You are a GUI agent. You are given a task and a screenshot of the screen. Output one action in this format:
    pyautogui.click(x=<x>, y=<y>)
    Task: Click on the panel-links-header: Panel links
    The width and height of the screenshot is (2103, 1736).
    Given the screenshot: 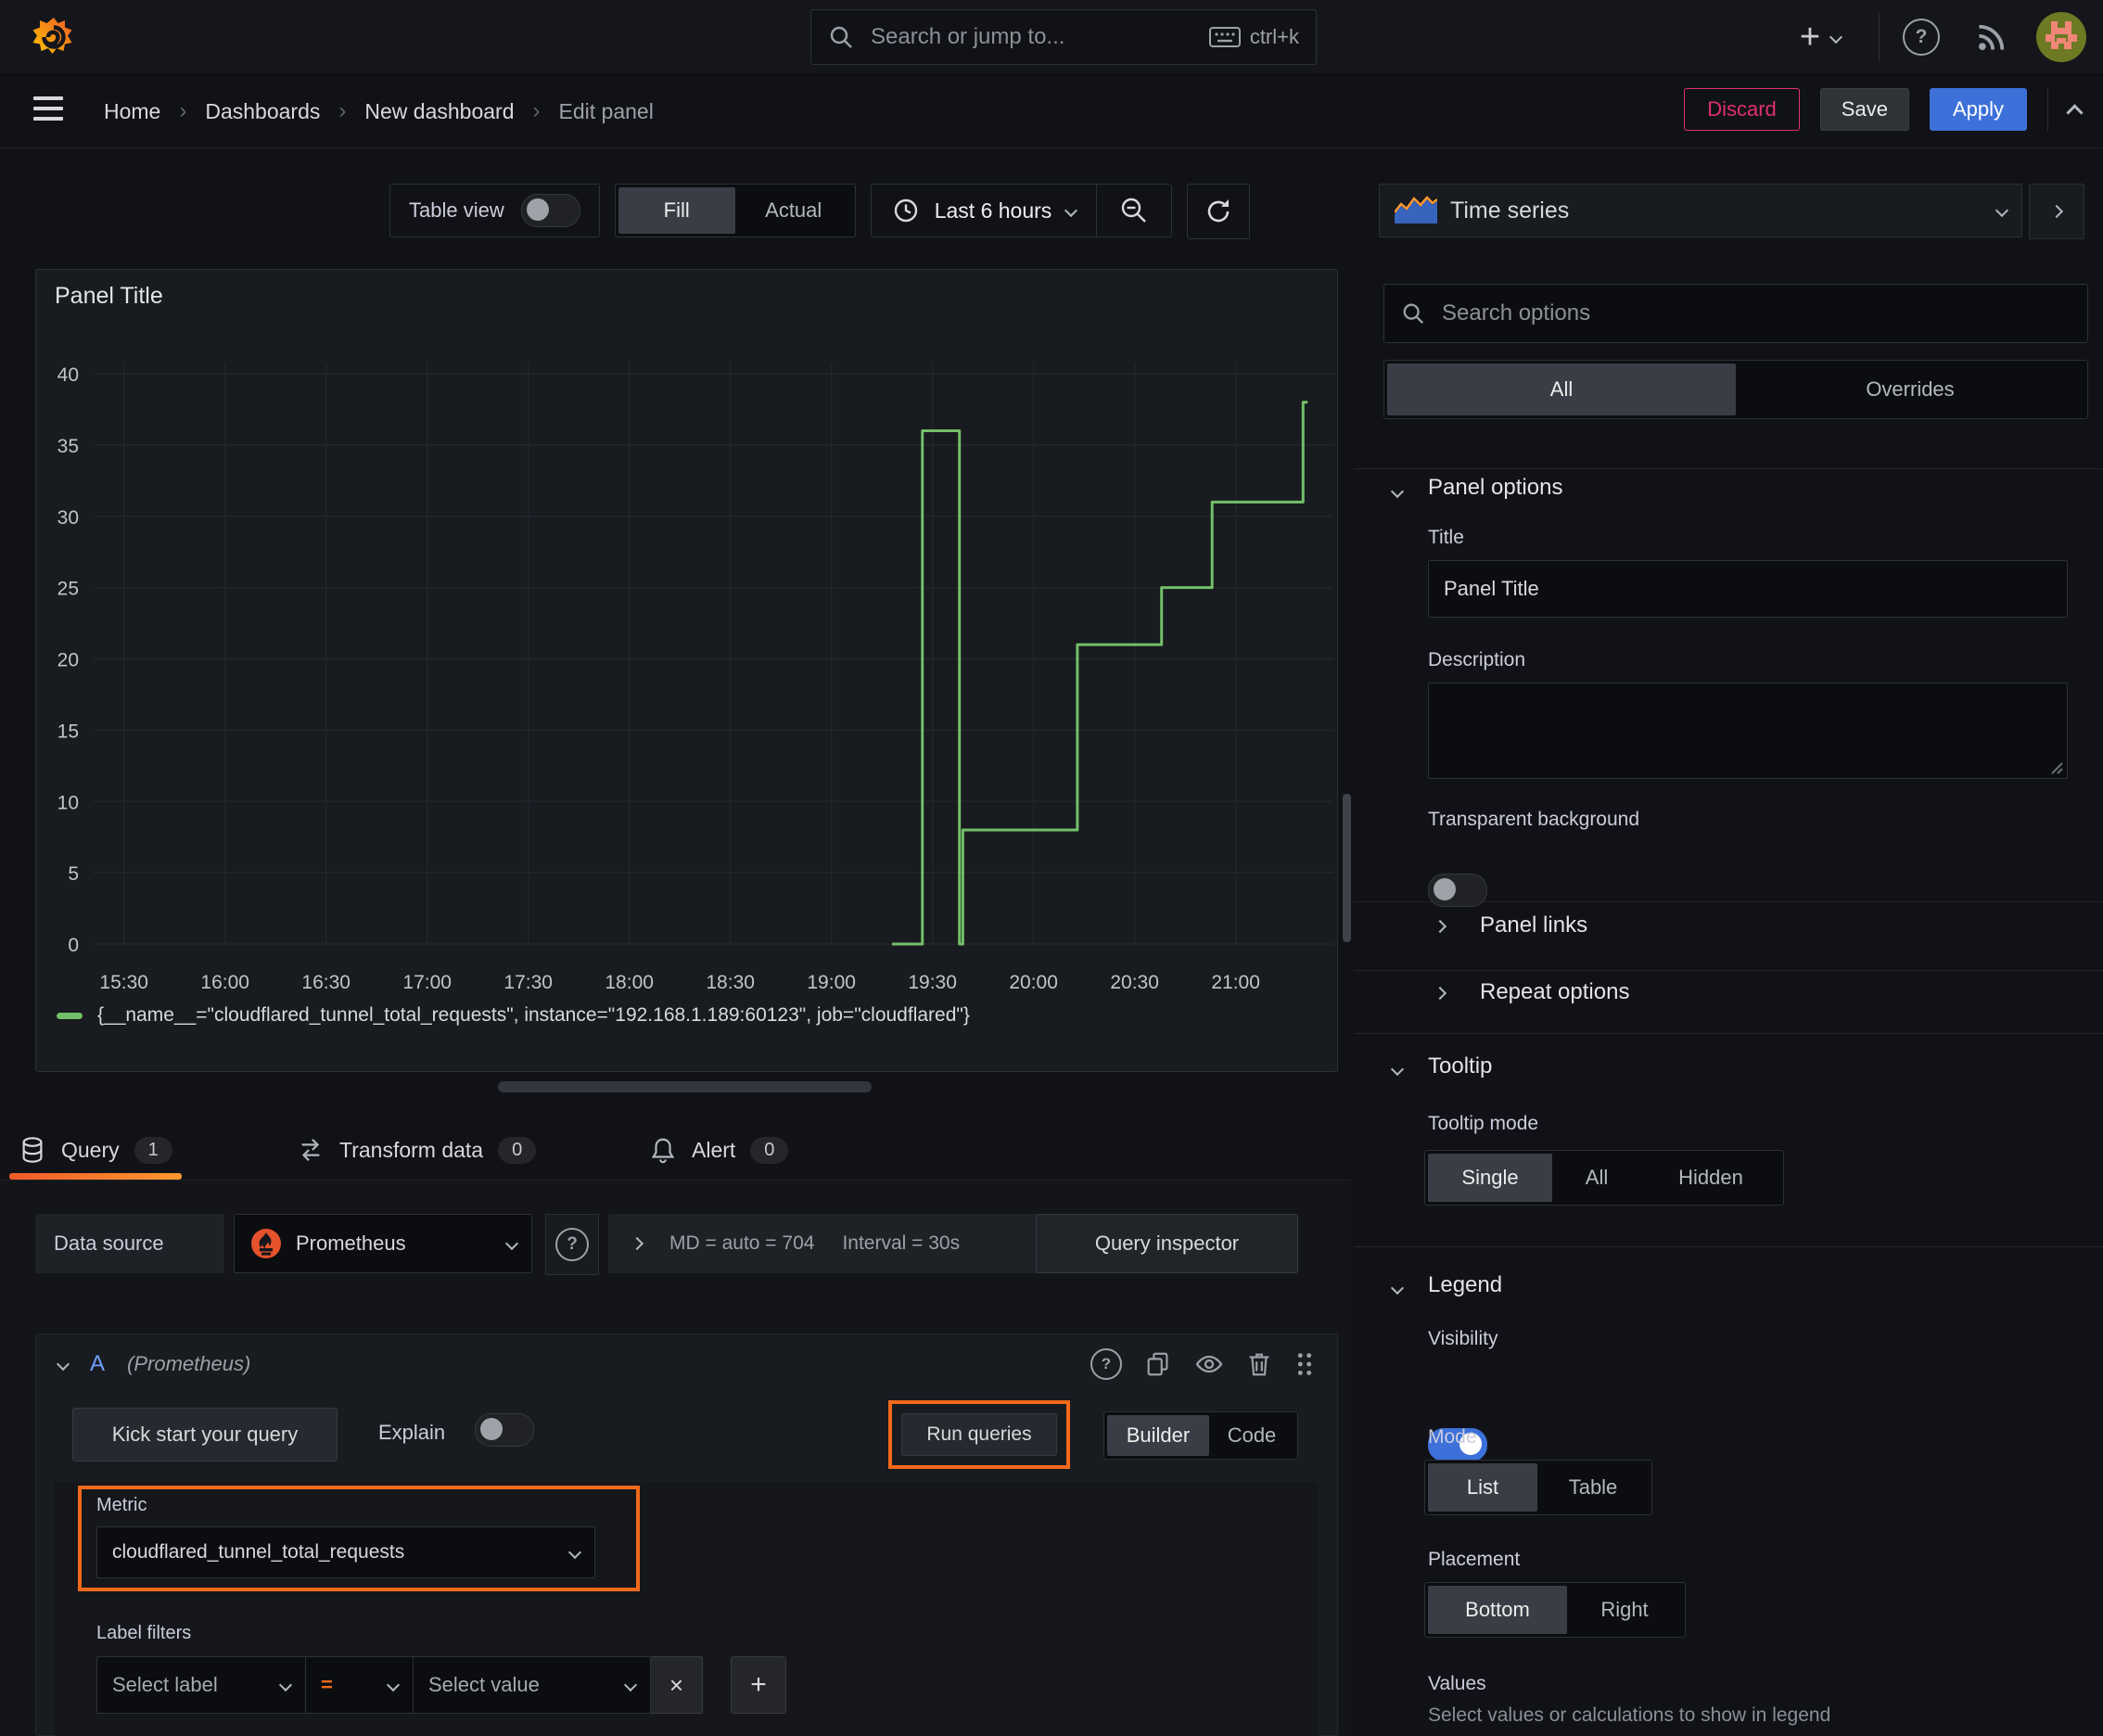 What is the action you would take?
    pyautogui.click(x=1533, y=926)
    